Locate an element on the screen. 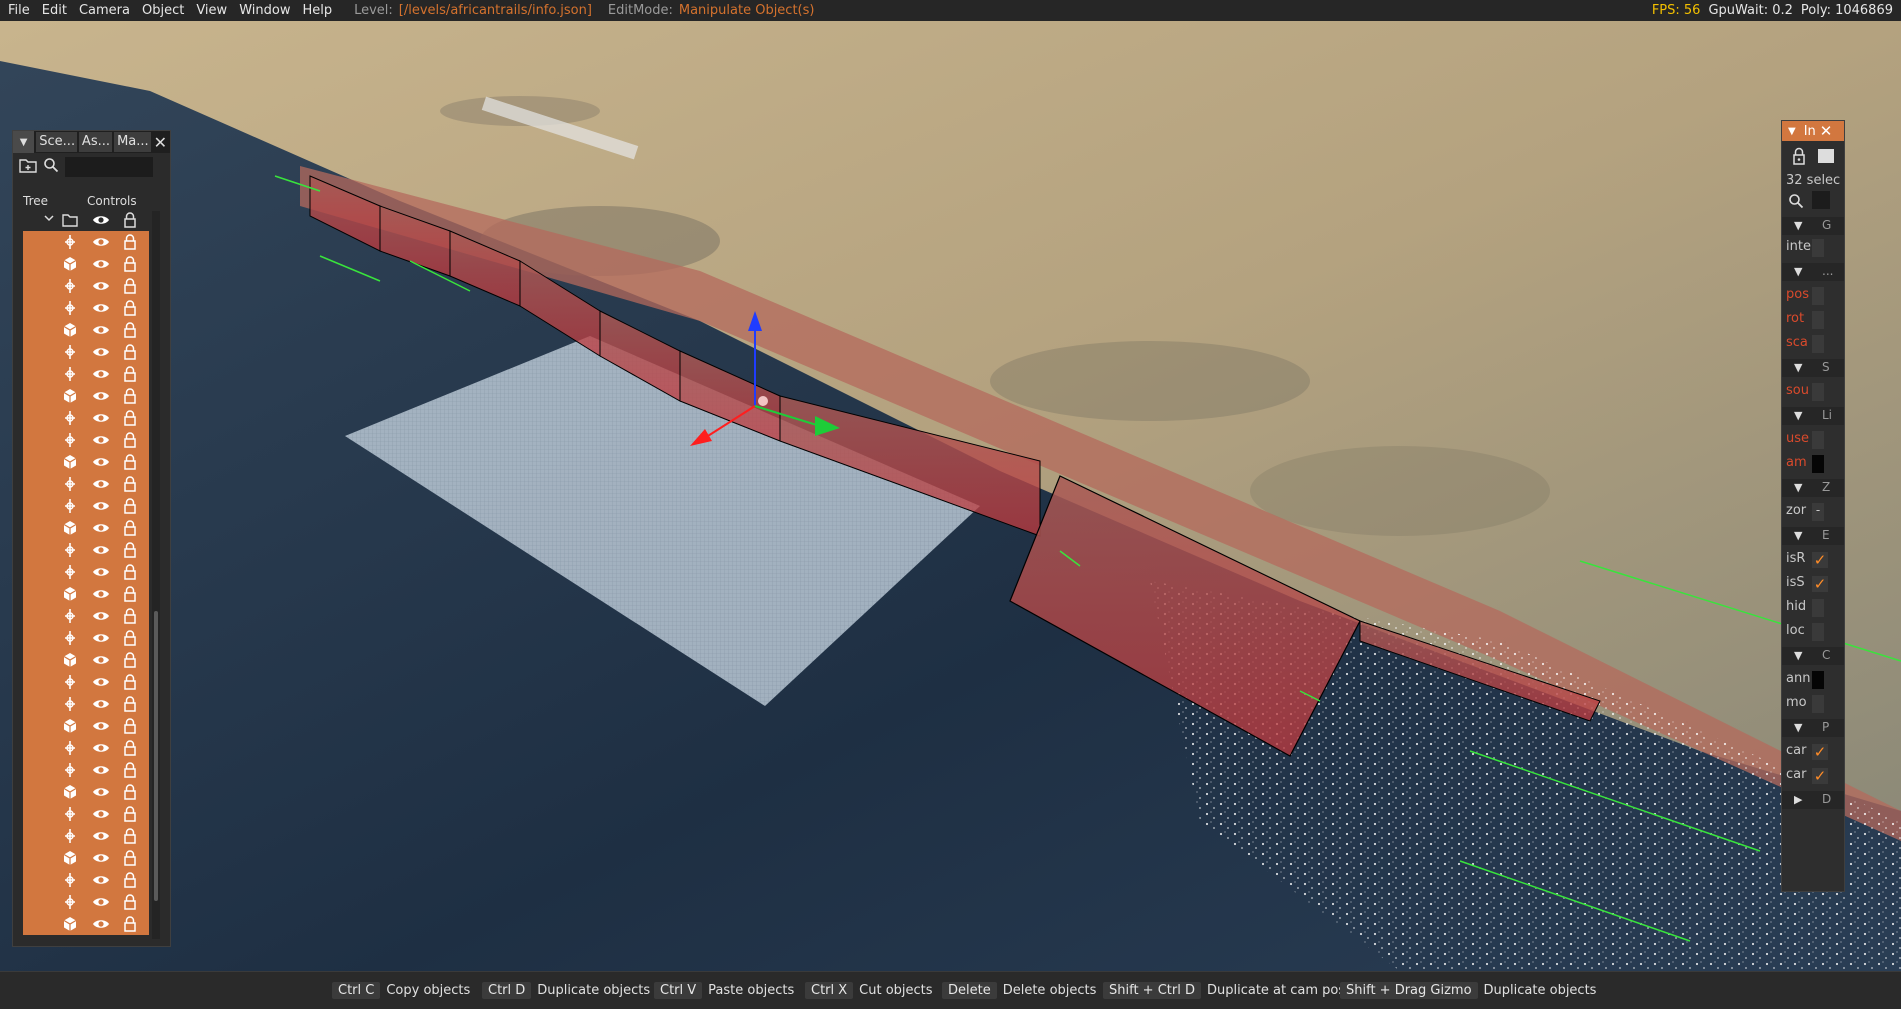 This screenshot has height=1009, width=1901. section-s: ▼ S is located at coordinates (1813, 368).